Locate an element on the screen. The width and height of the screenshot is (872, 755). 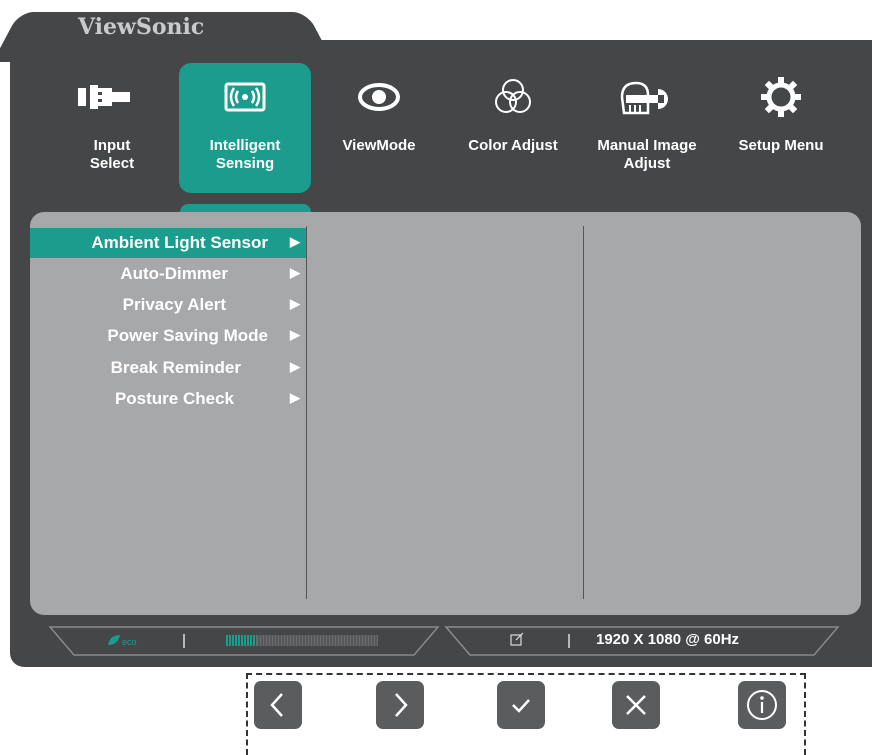
submenu-item-label: Power Saving Mode is located at coordinates (187, 335).